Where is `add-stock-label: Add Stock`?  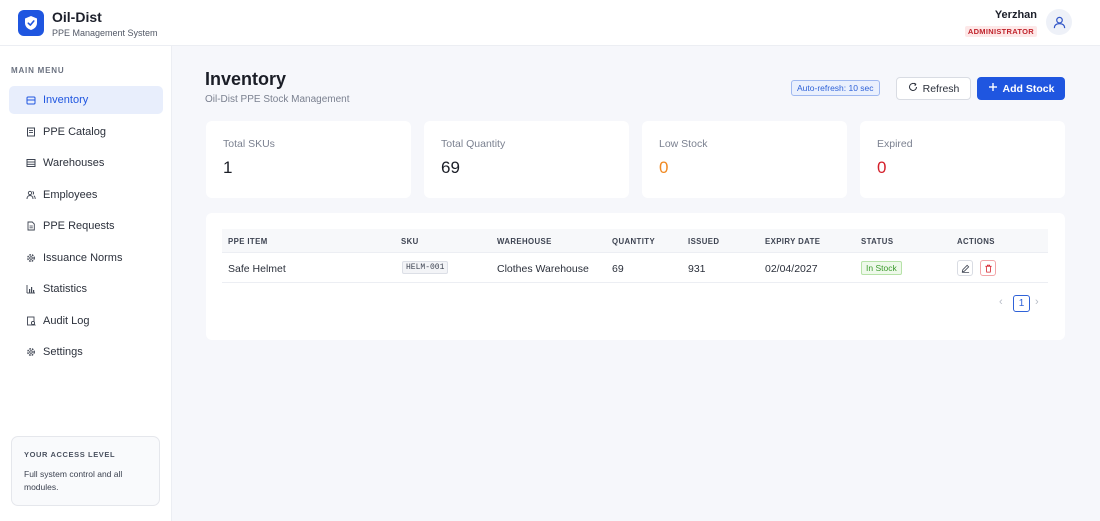
add-stock-label: Add Stock is located at coordinates (1028, 88).